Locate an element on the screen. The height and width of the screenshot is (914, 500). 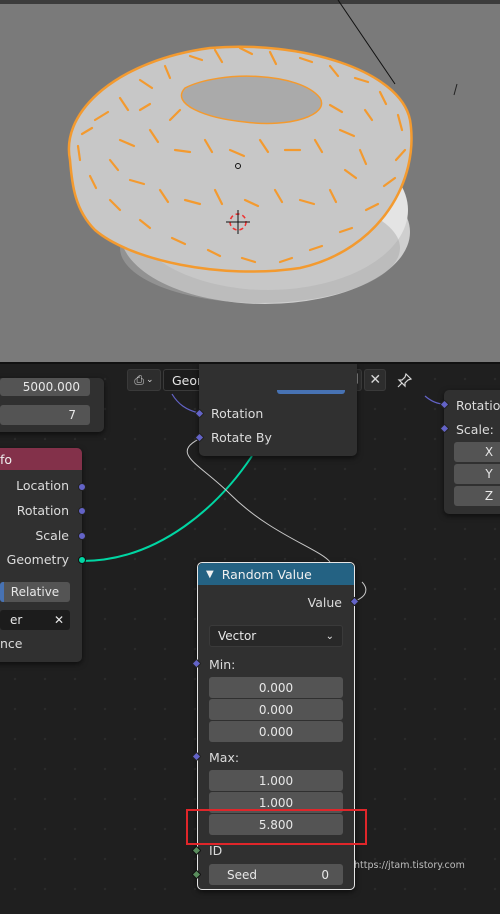
collapse-chevron-icon: ▼ is located at coordinates (210, 574).